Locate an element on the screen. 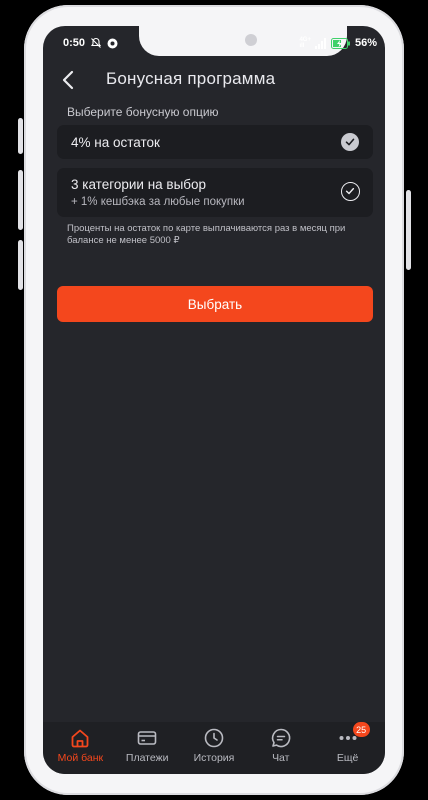  tab-chat: Чат is located at coordinates (281, 748).